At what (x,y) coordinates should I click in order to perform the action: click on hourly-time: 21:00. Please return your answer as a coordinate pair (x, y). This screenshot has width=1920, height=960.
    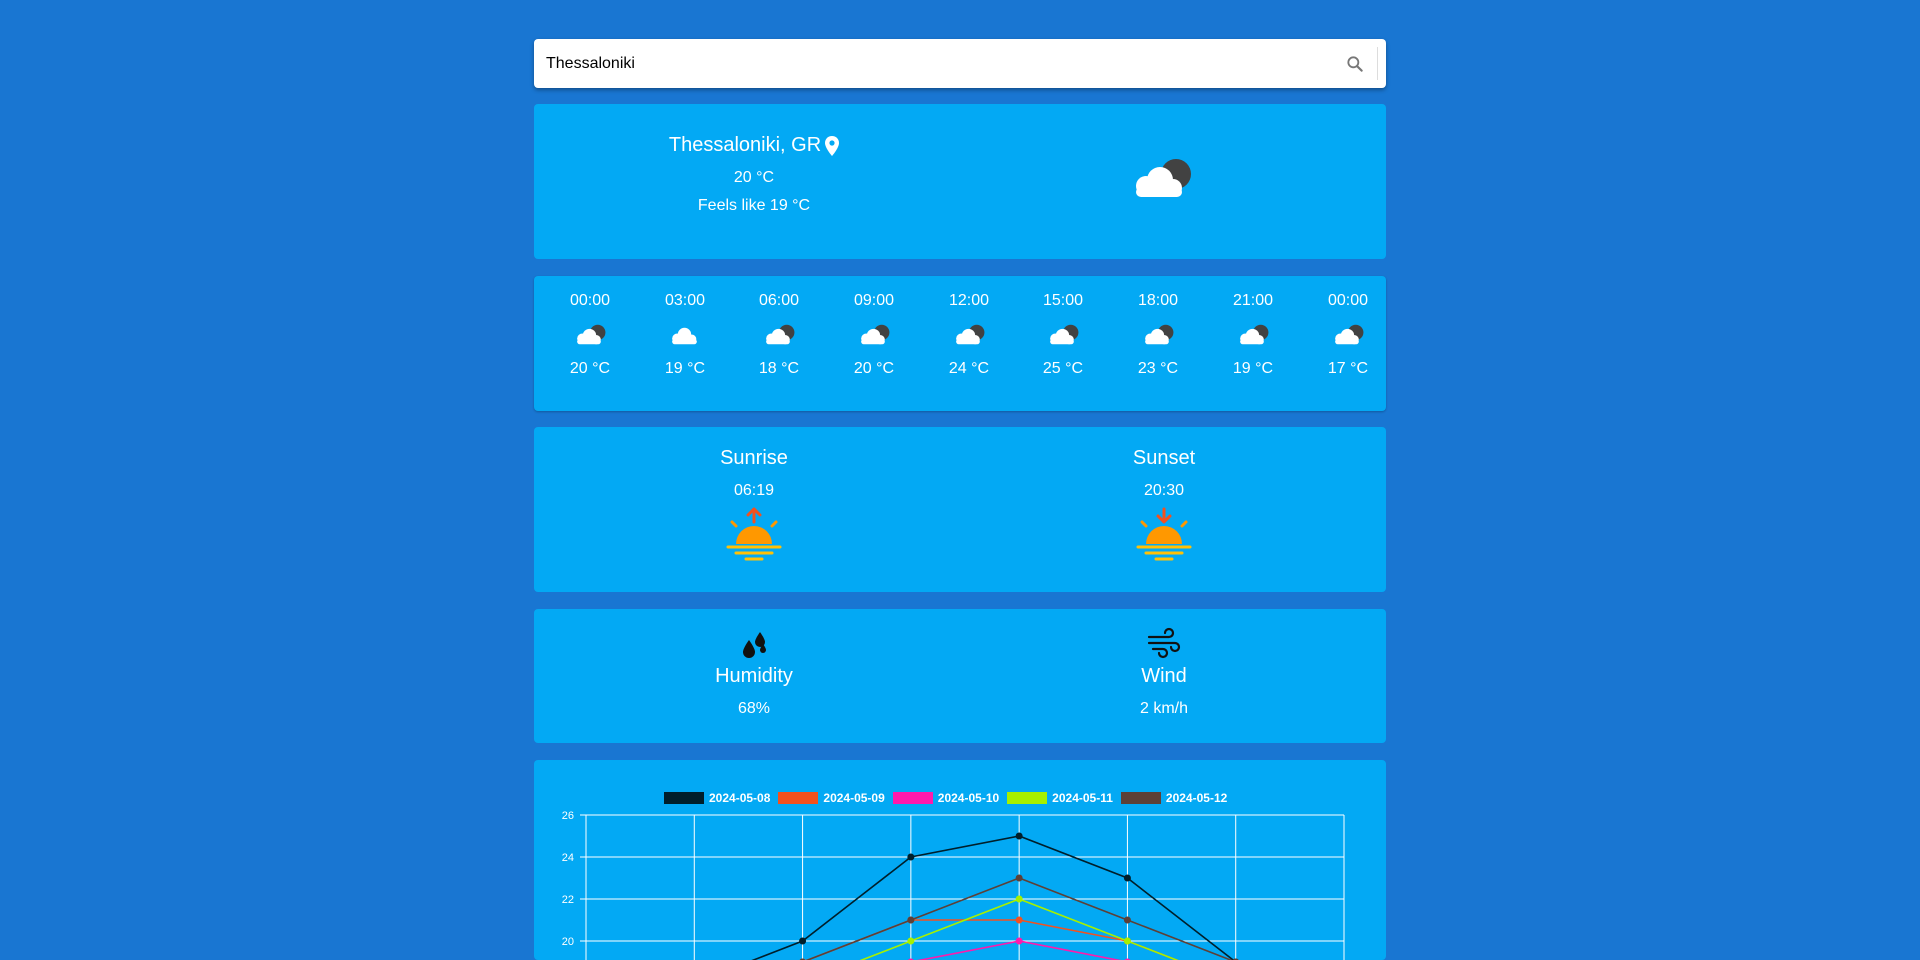
    Looking at the image, I should click on (1253, 302).